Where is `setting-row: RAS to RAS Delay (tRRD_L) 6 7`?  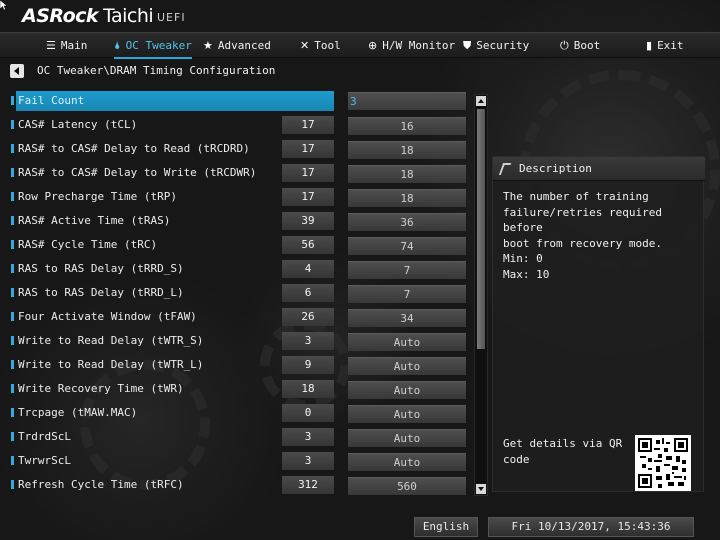
setting-row: RAS to RAS Delay (tRRD_L) 6 7 is located at coordinates (236, 293).